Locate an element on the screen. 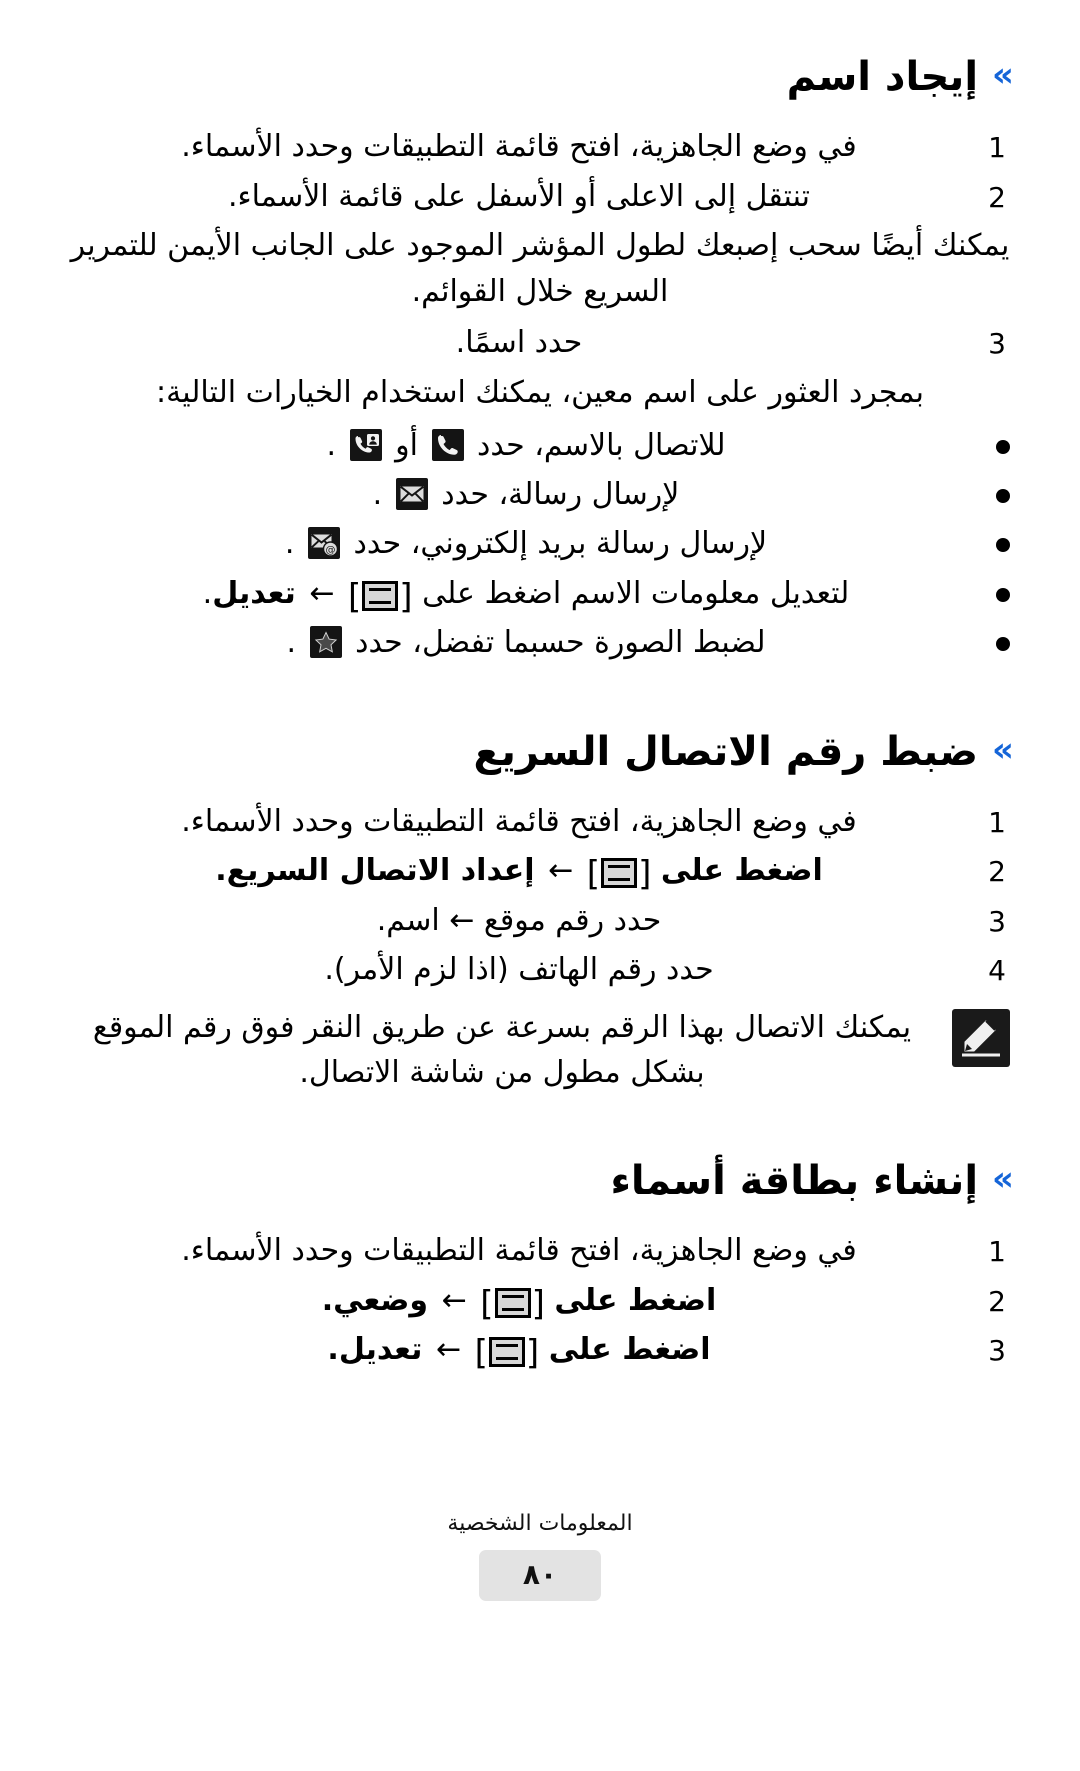  step-bold-label: تعديل is located at coordinates (380, 1350).